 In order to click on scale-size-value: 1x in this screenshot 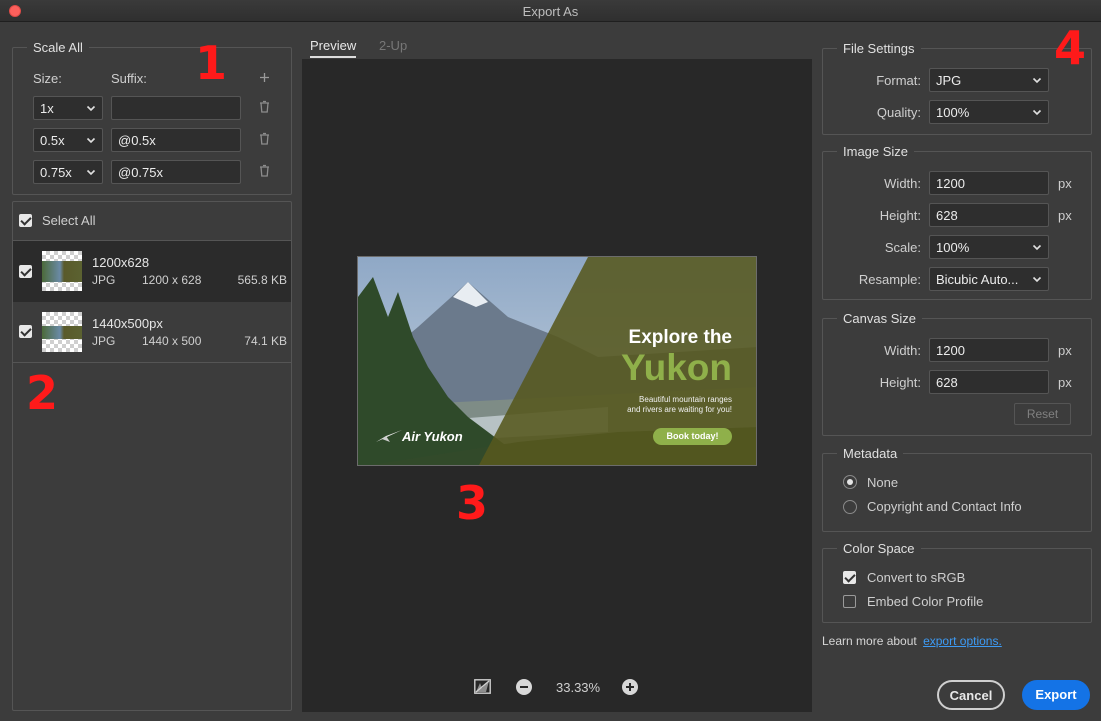, I will do `click(47, 108)`.